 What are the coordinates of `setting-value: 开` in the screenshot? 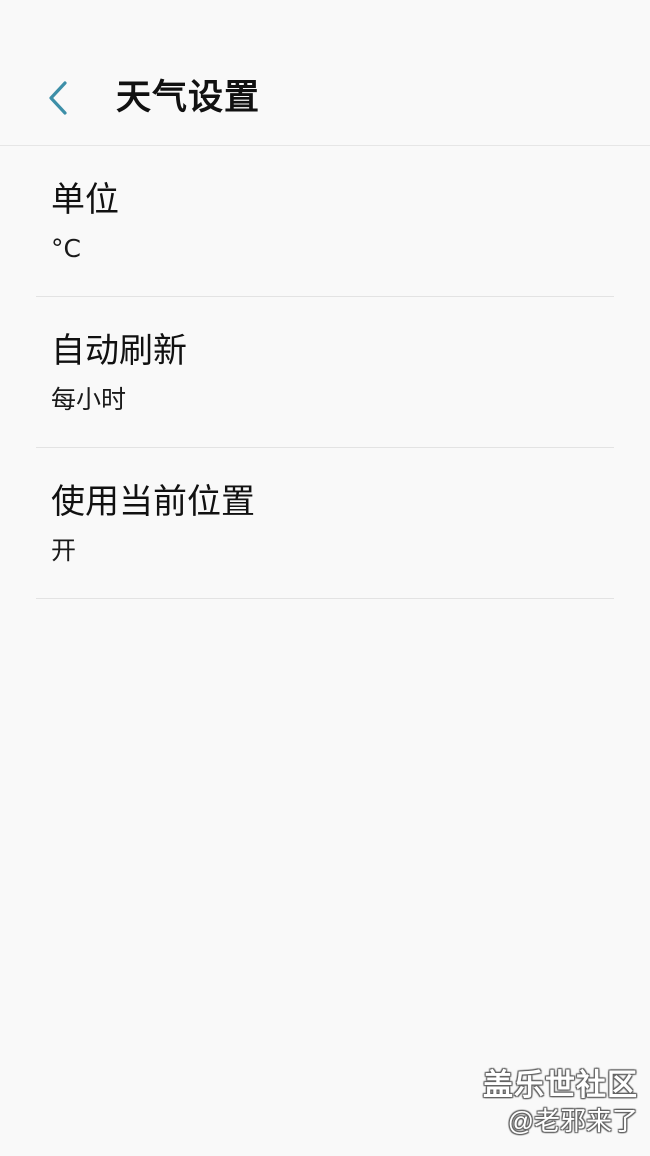 It's located at (64, 550).